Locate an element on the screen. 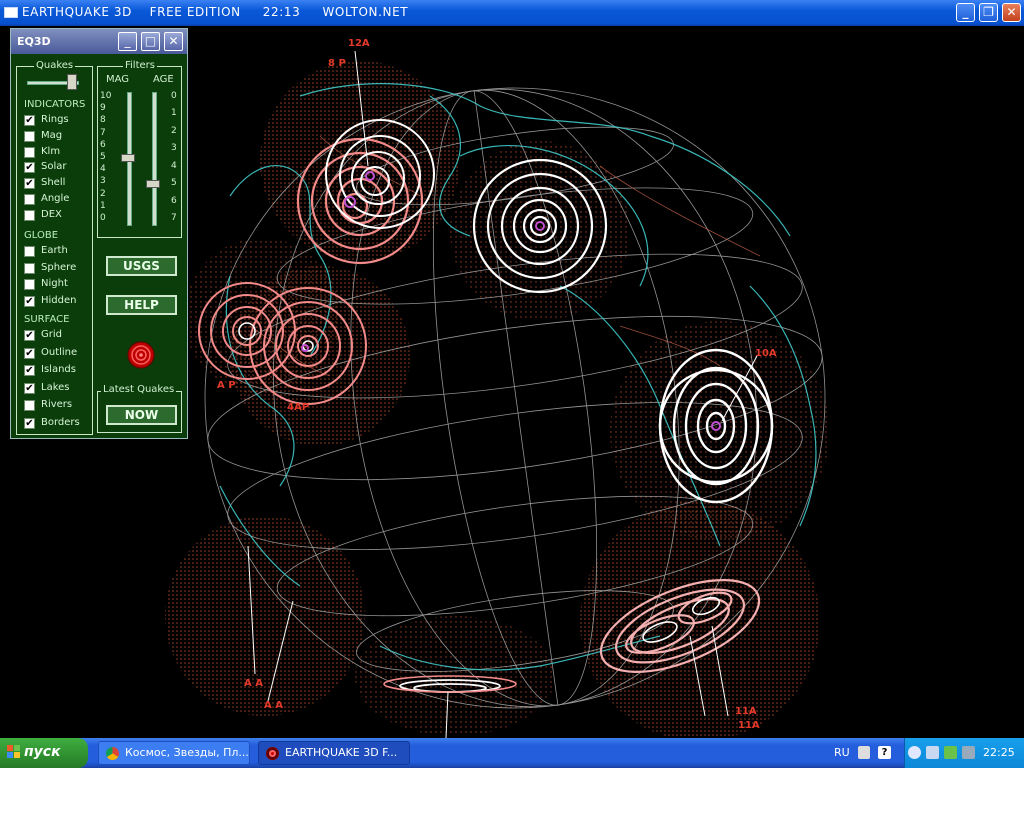  age-slider-track is located at coordinates (154, 159).